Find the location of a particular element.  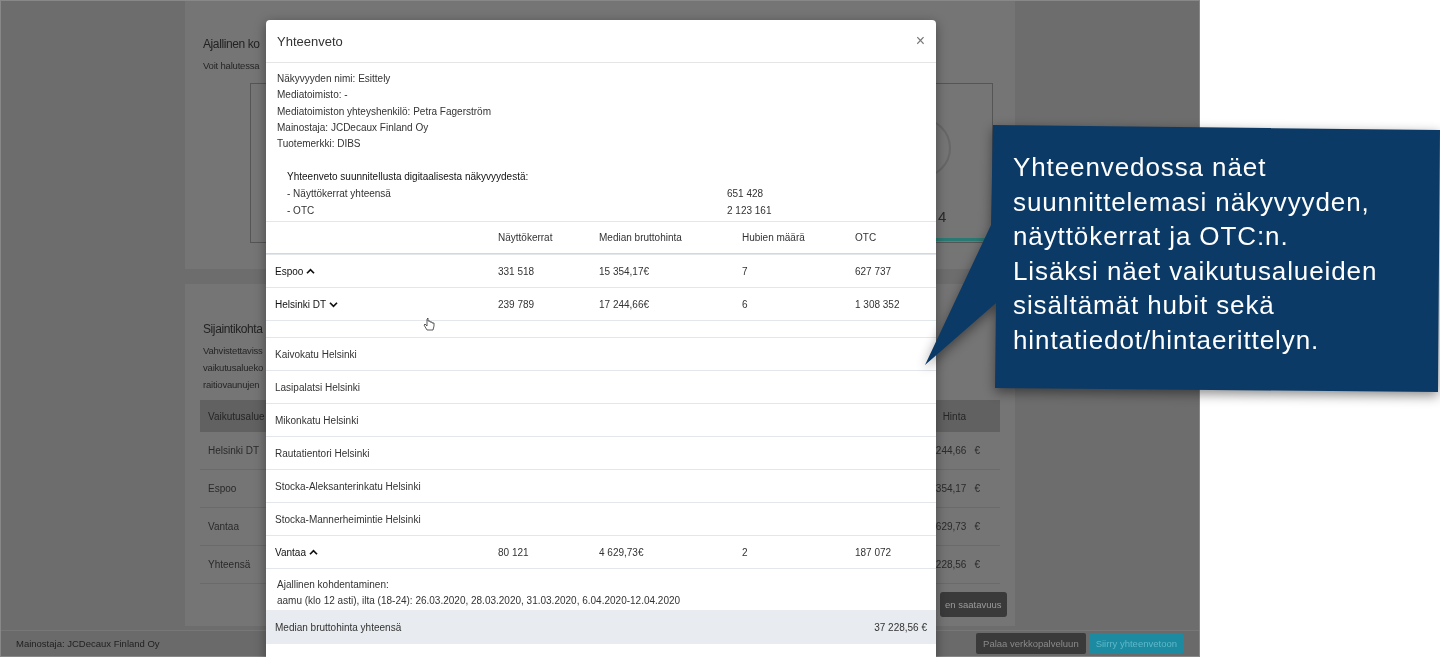

table-cell-text: 4 629,73€ is located at coordinates (622, 552).